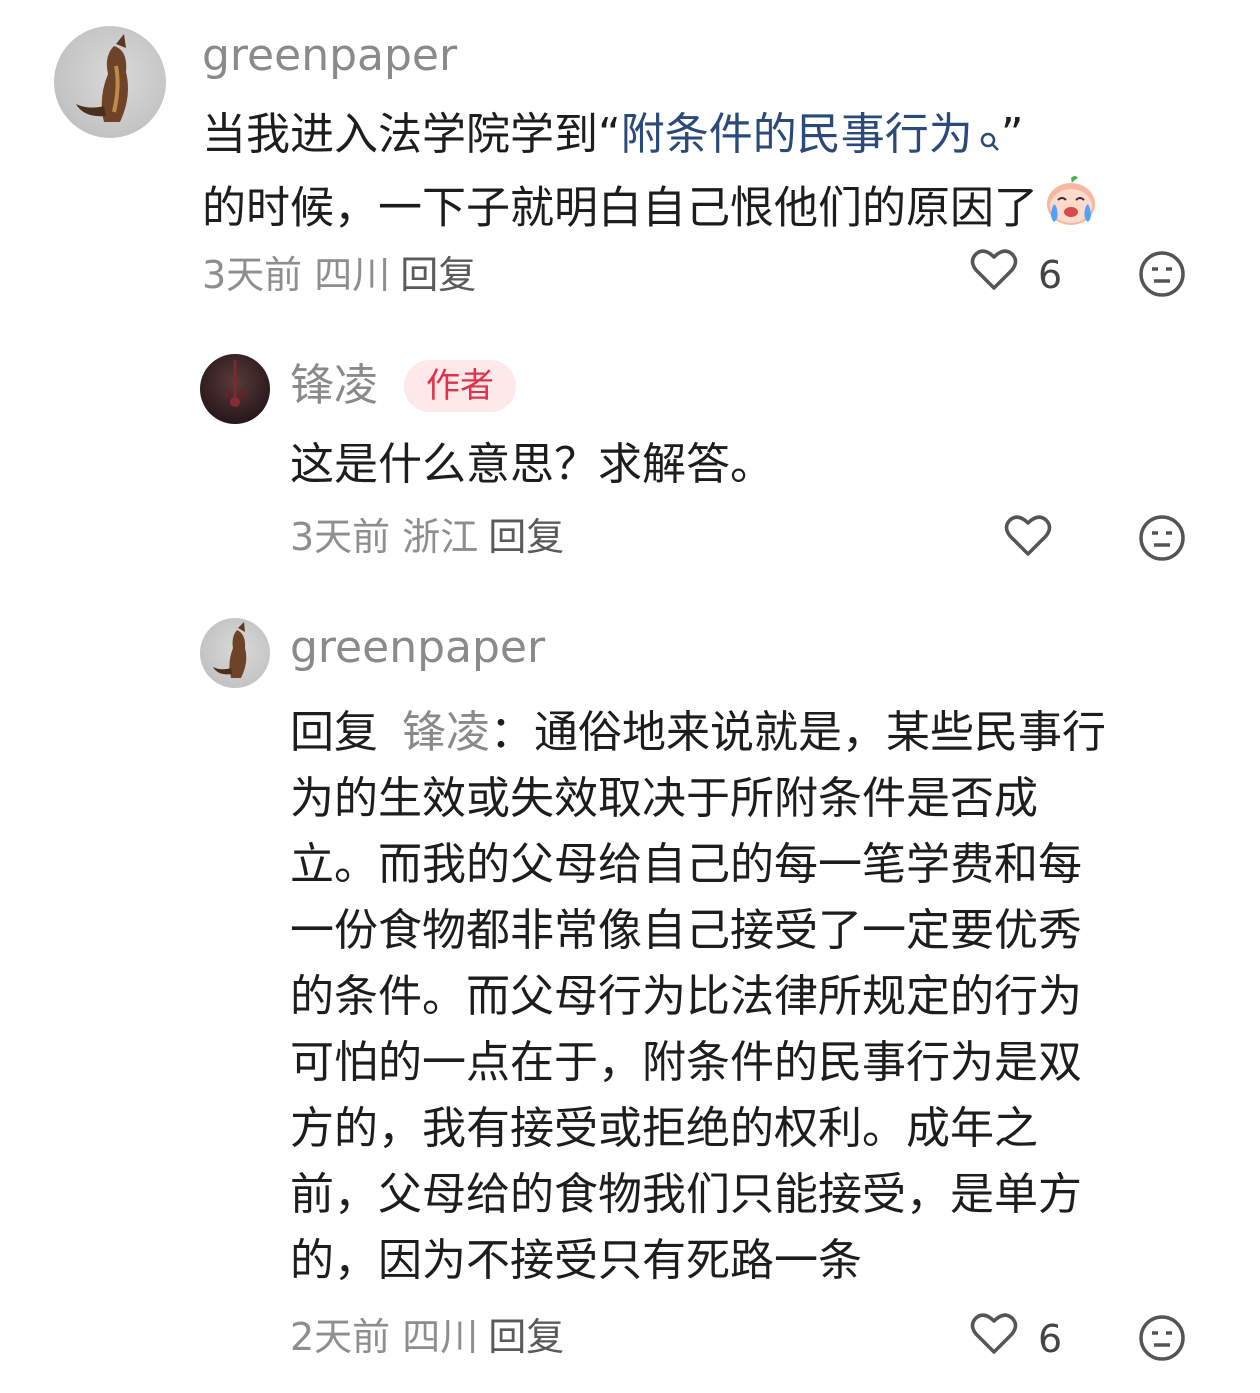  Describe the element at coordinates (620, 208) in the screenshot. I see `comment-text-line2: 的时候，一下子就明白自己恨他们的原因了` at that location.